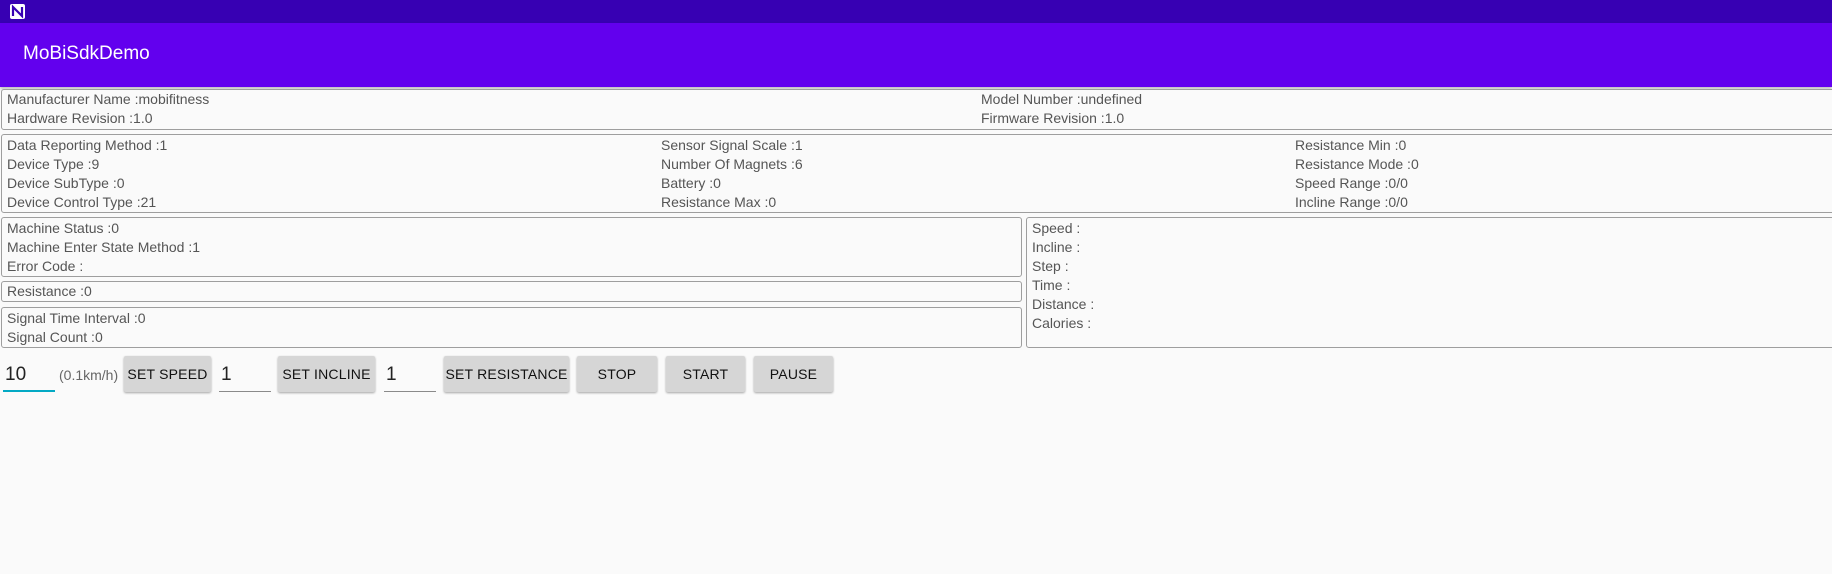  I want to click on error-code: Error Code :, so click(45, 266).